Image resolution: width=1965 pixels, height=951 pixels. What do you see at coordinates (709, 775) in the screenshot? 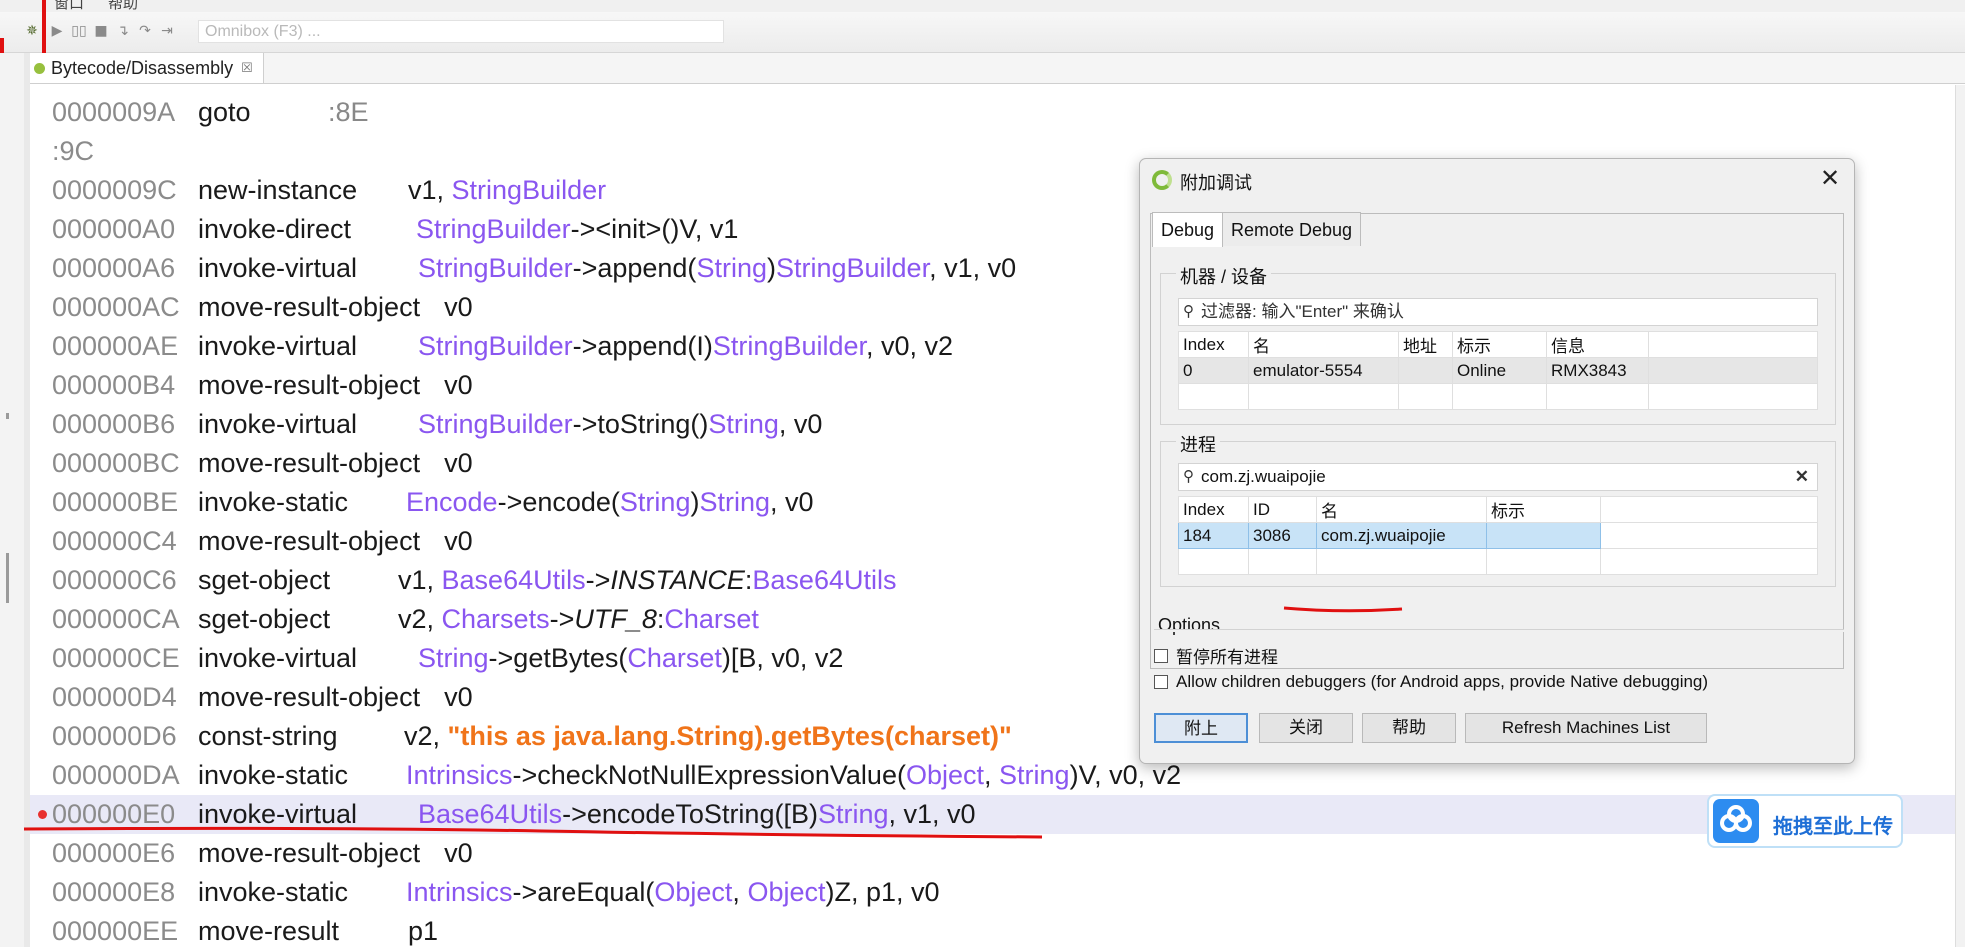
I see `operand-text: ->checkNotNullExpressionValue(` at bounding box center [709, 775].